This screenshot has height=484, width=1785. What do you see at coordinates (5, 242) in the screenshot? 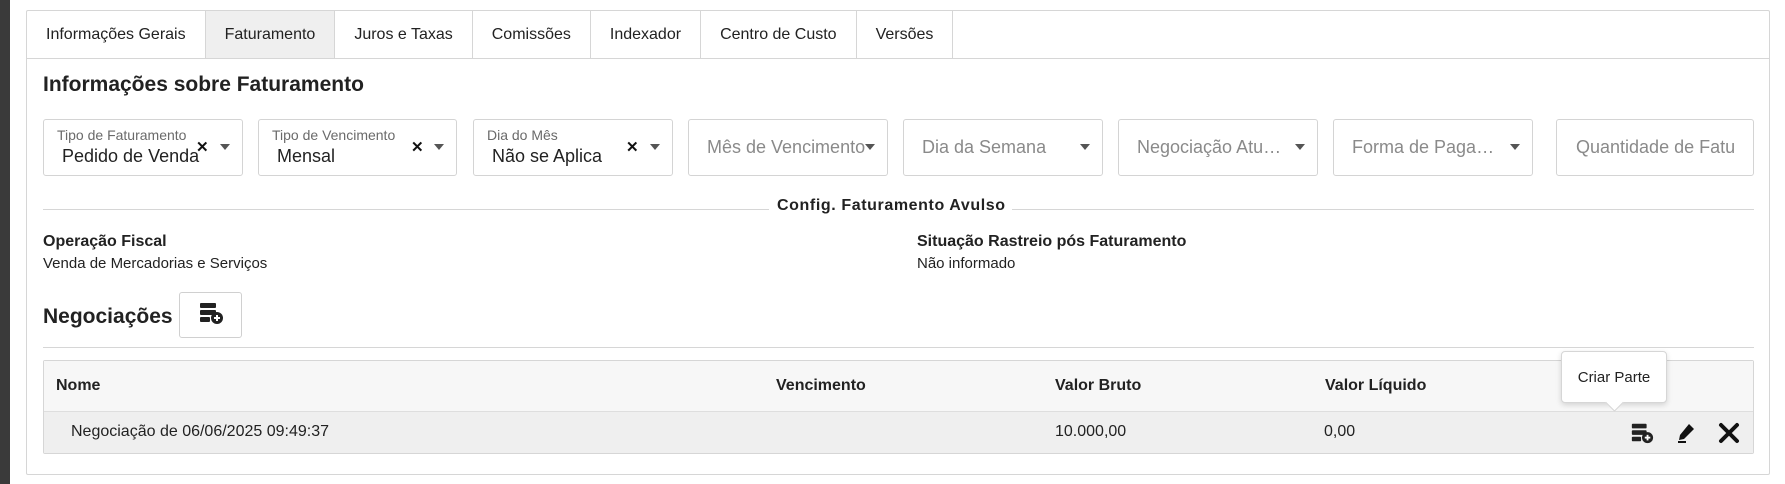
I see `window-left-edge` at bounding box center [5, 242].